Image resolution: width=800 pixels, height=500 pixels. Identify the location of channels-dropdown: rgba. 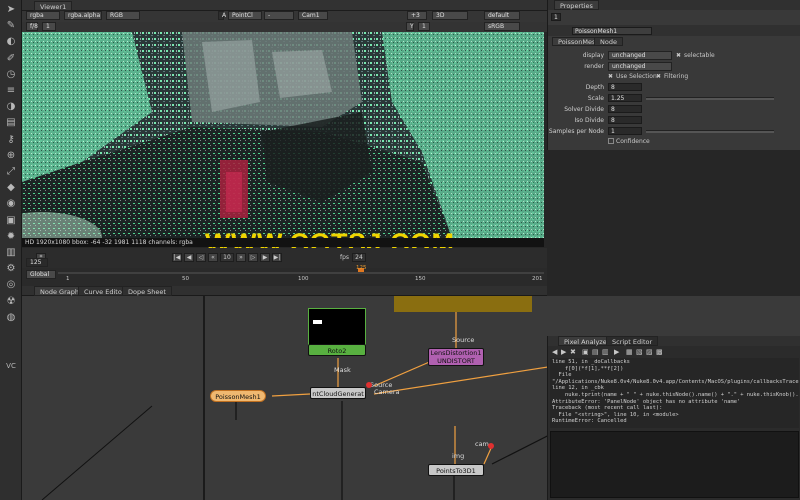
(43, 15).